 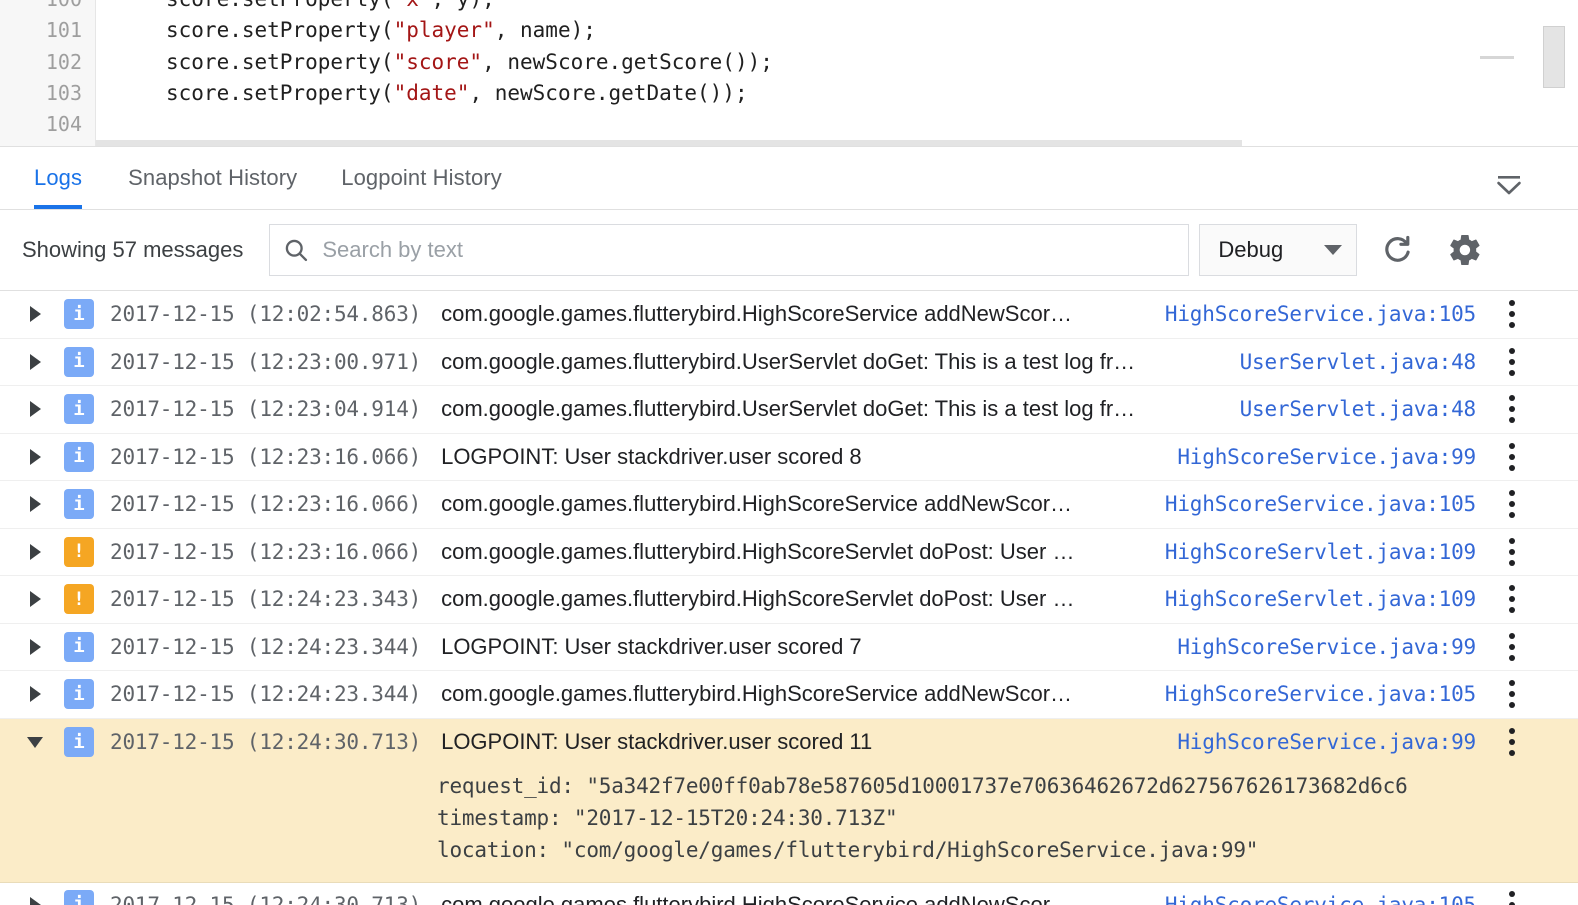 What do you see at coordinates (296, 250) in the screenshot?
I see `search-icon` at bounding box center [296, 250].